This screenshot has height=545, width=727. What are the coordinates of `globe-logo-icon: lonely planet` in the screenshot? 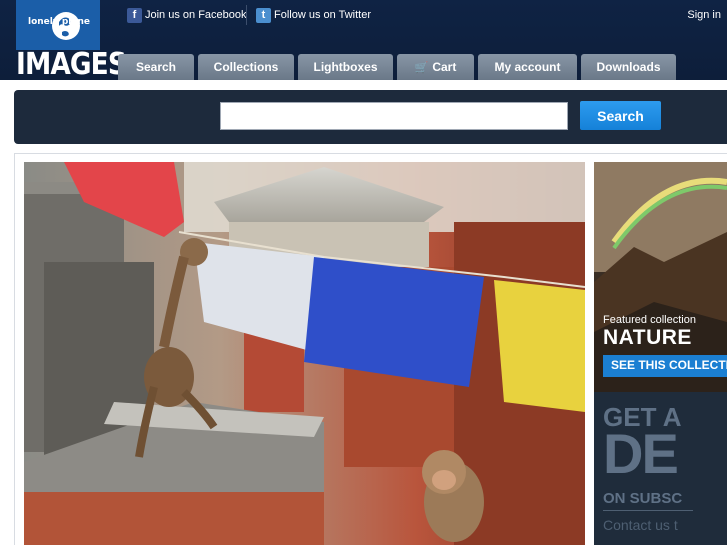 It's located at (59, 26).